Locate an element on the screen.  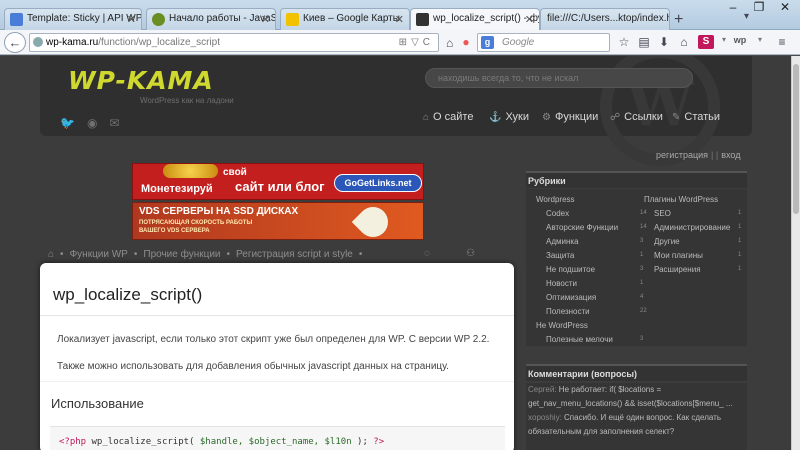
tab-javascript: Начало работы - JavaScri... ✕ is located at coordinates (211, 19).